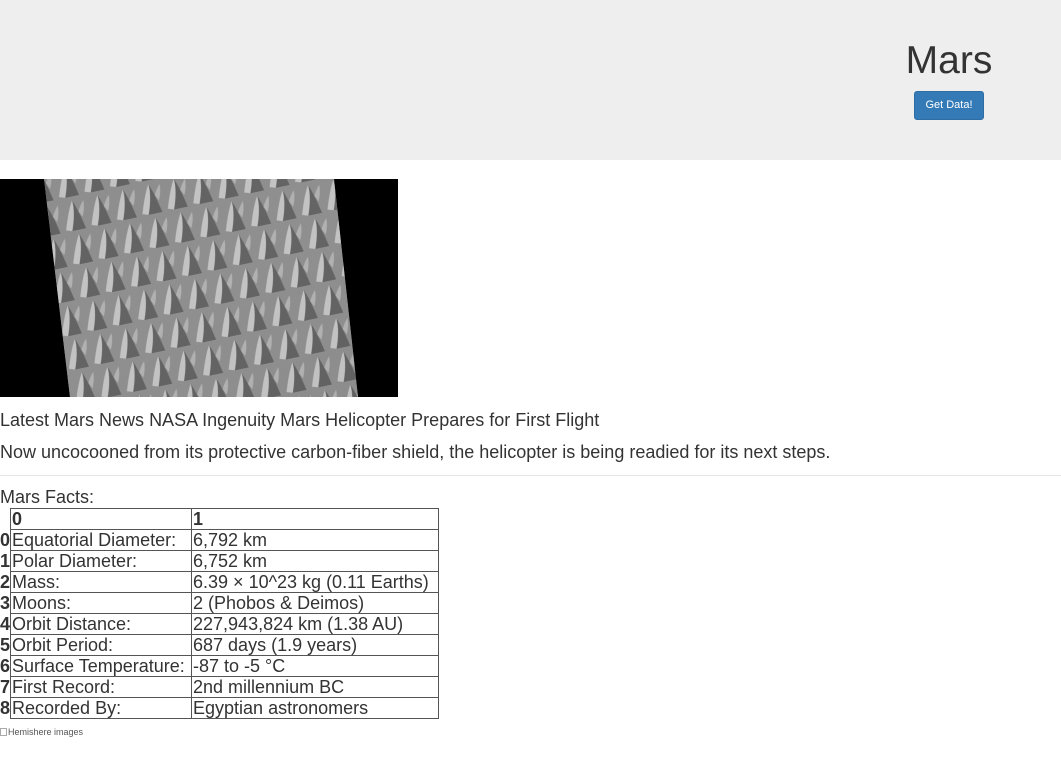 Image resolution: width=1061 pixels, height=763 pixels. What do you see at coordinates (315, 519) in the screenshot?
I see `column-header: 1` at bounding box center [315, 519].